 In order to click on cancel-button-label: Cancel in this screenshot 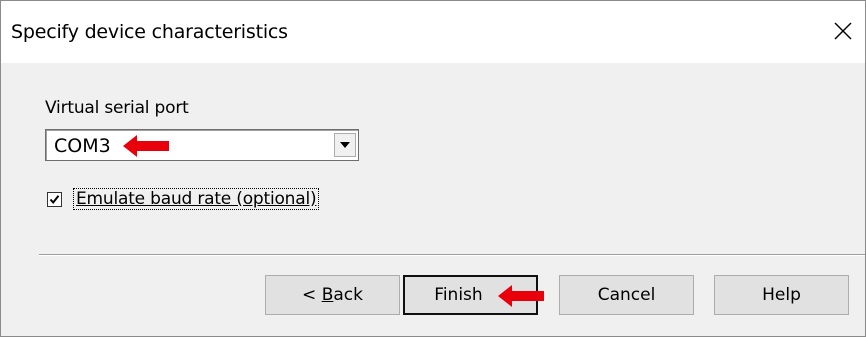, I will do `click(626, 295)`.